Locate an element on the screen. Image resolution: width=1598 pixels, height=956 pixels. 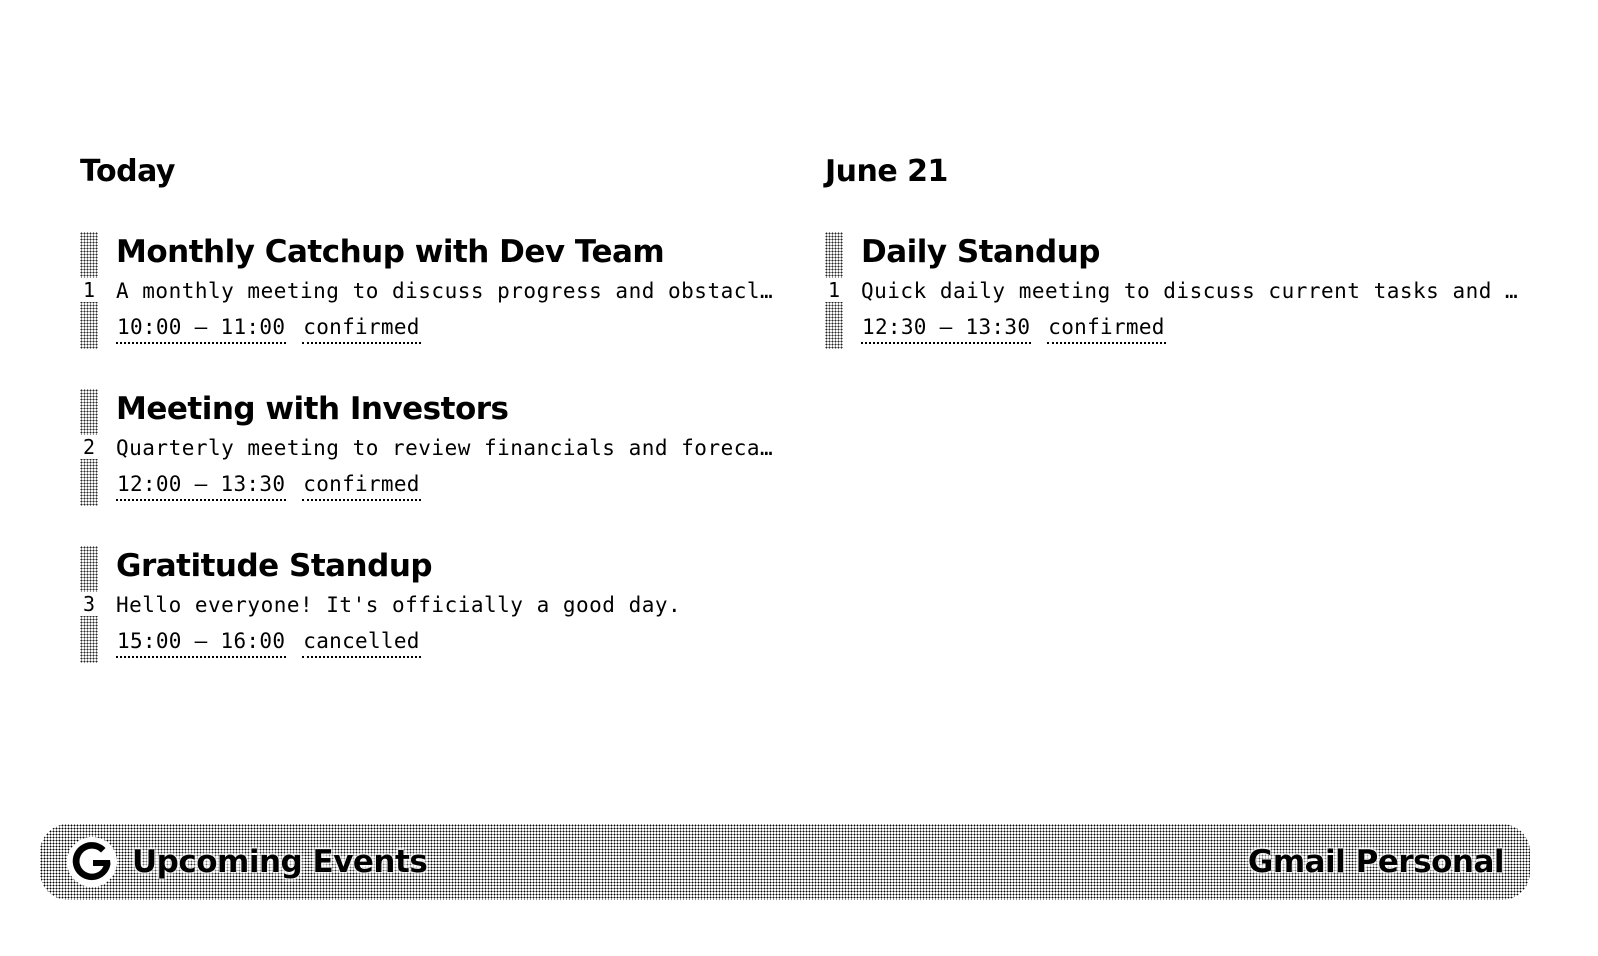
google-g-icon is located at coordinates (92, 862).